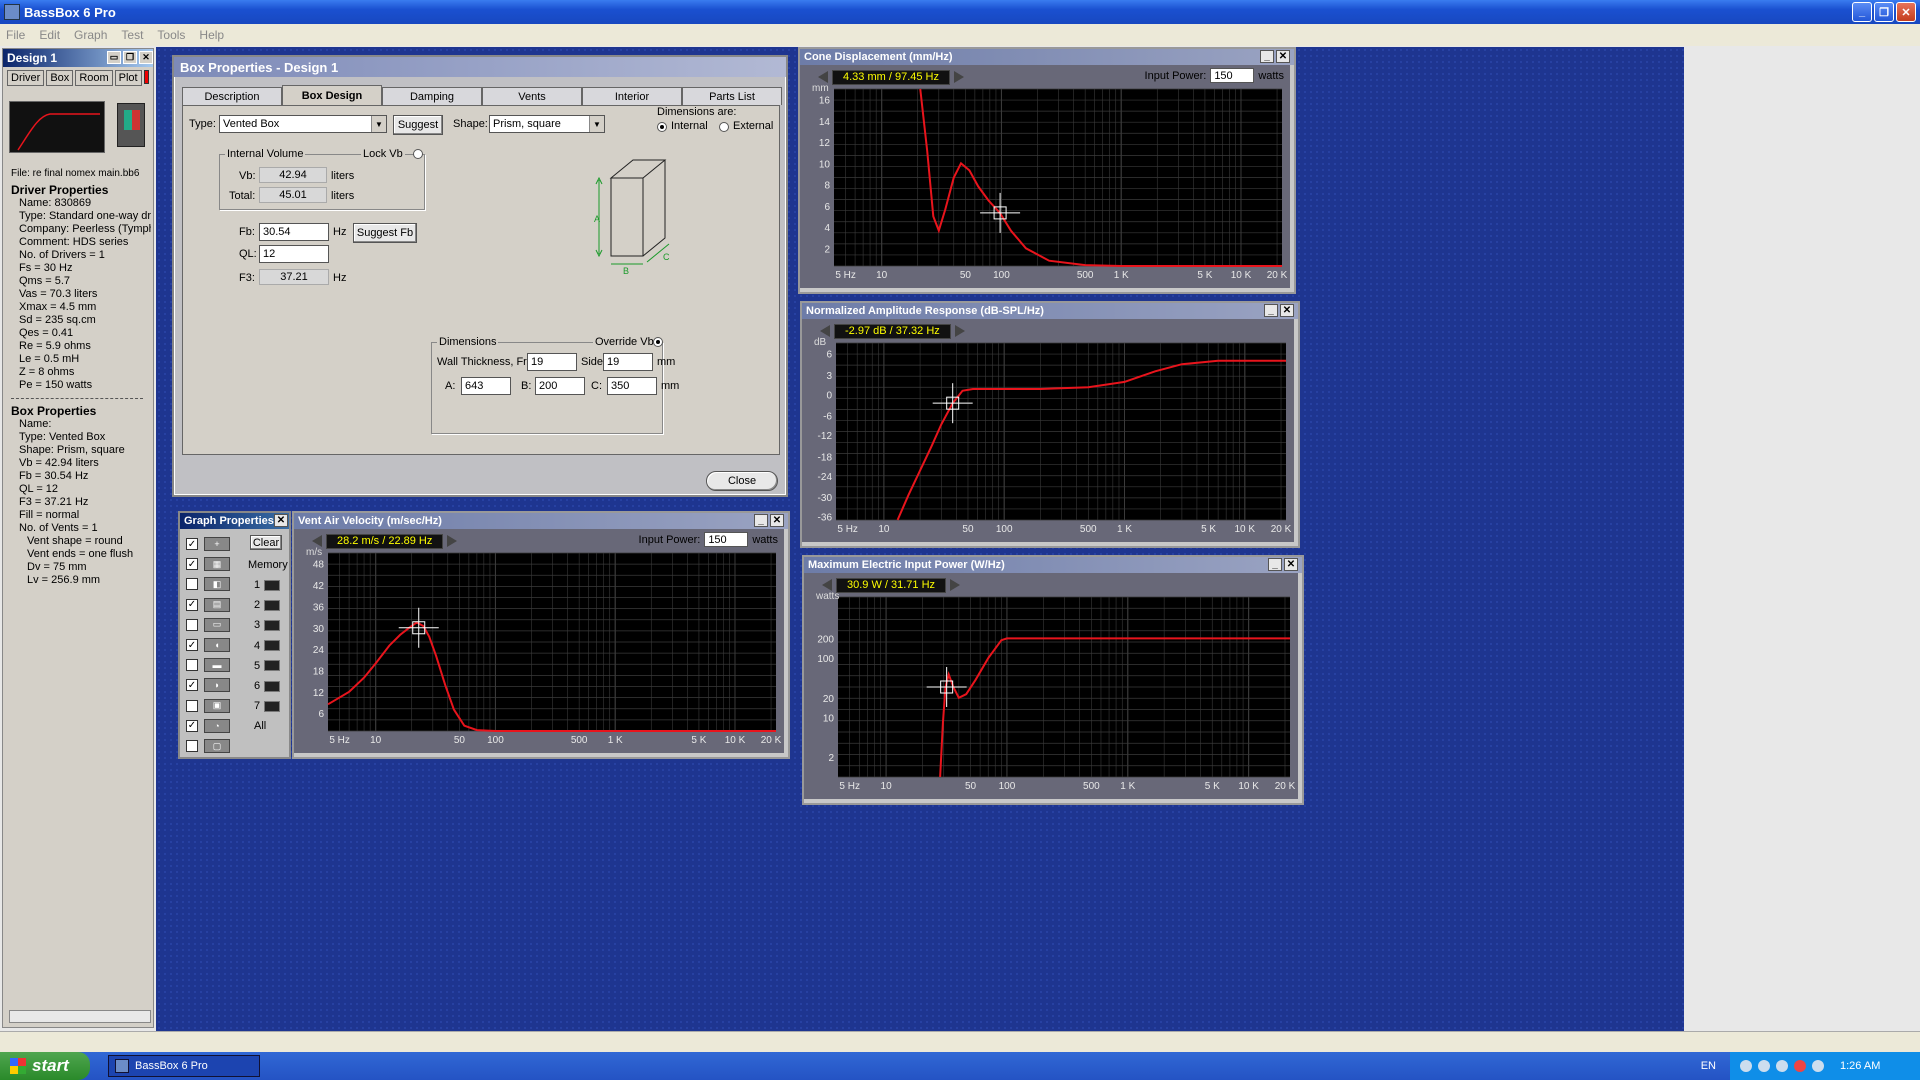 The height and width of the screenshot is (1080, 1920). Describe the element at coordinates (267, 625) in the screenshot. I see `memory-slot: 3` at that location.